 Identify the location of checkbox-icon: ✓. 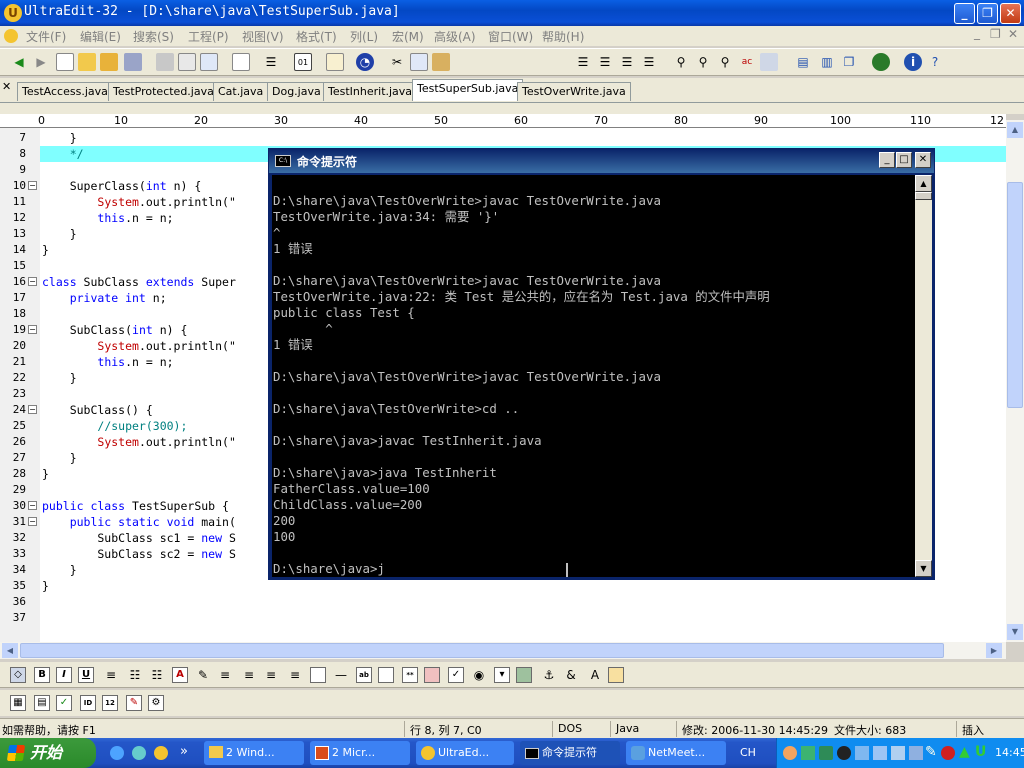
(456, 675).